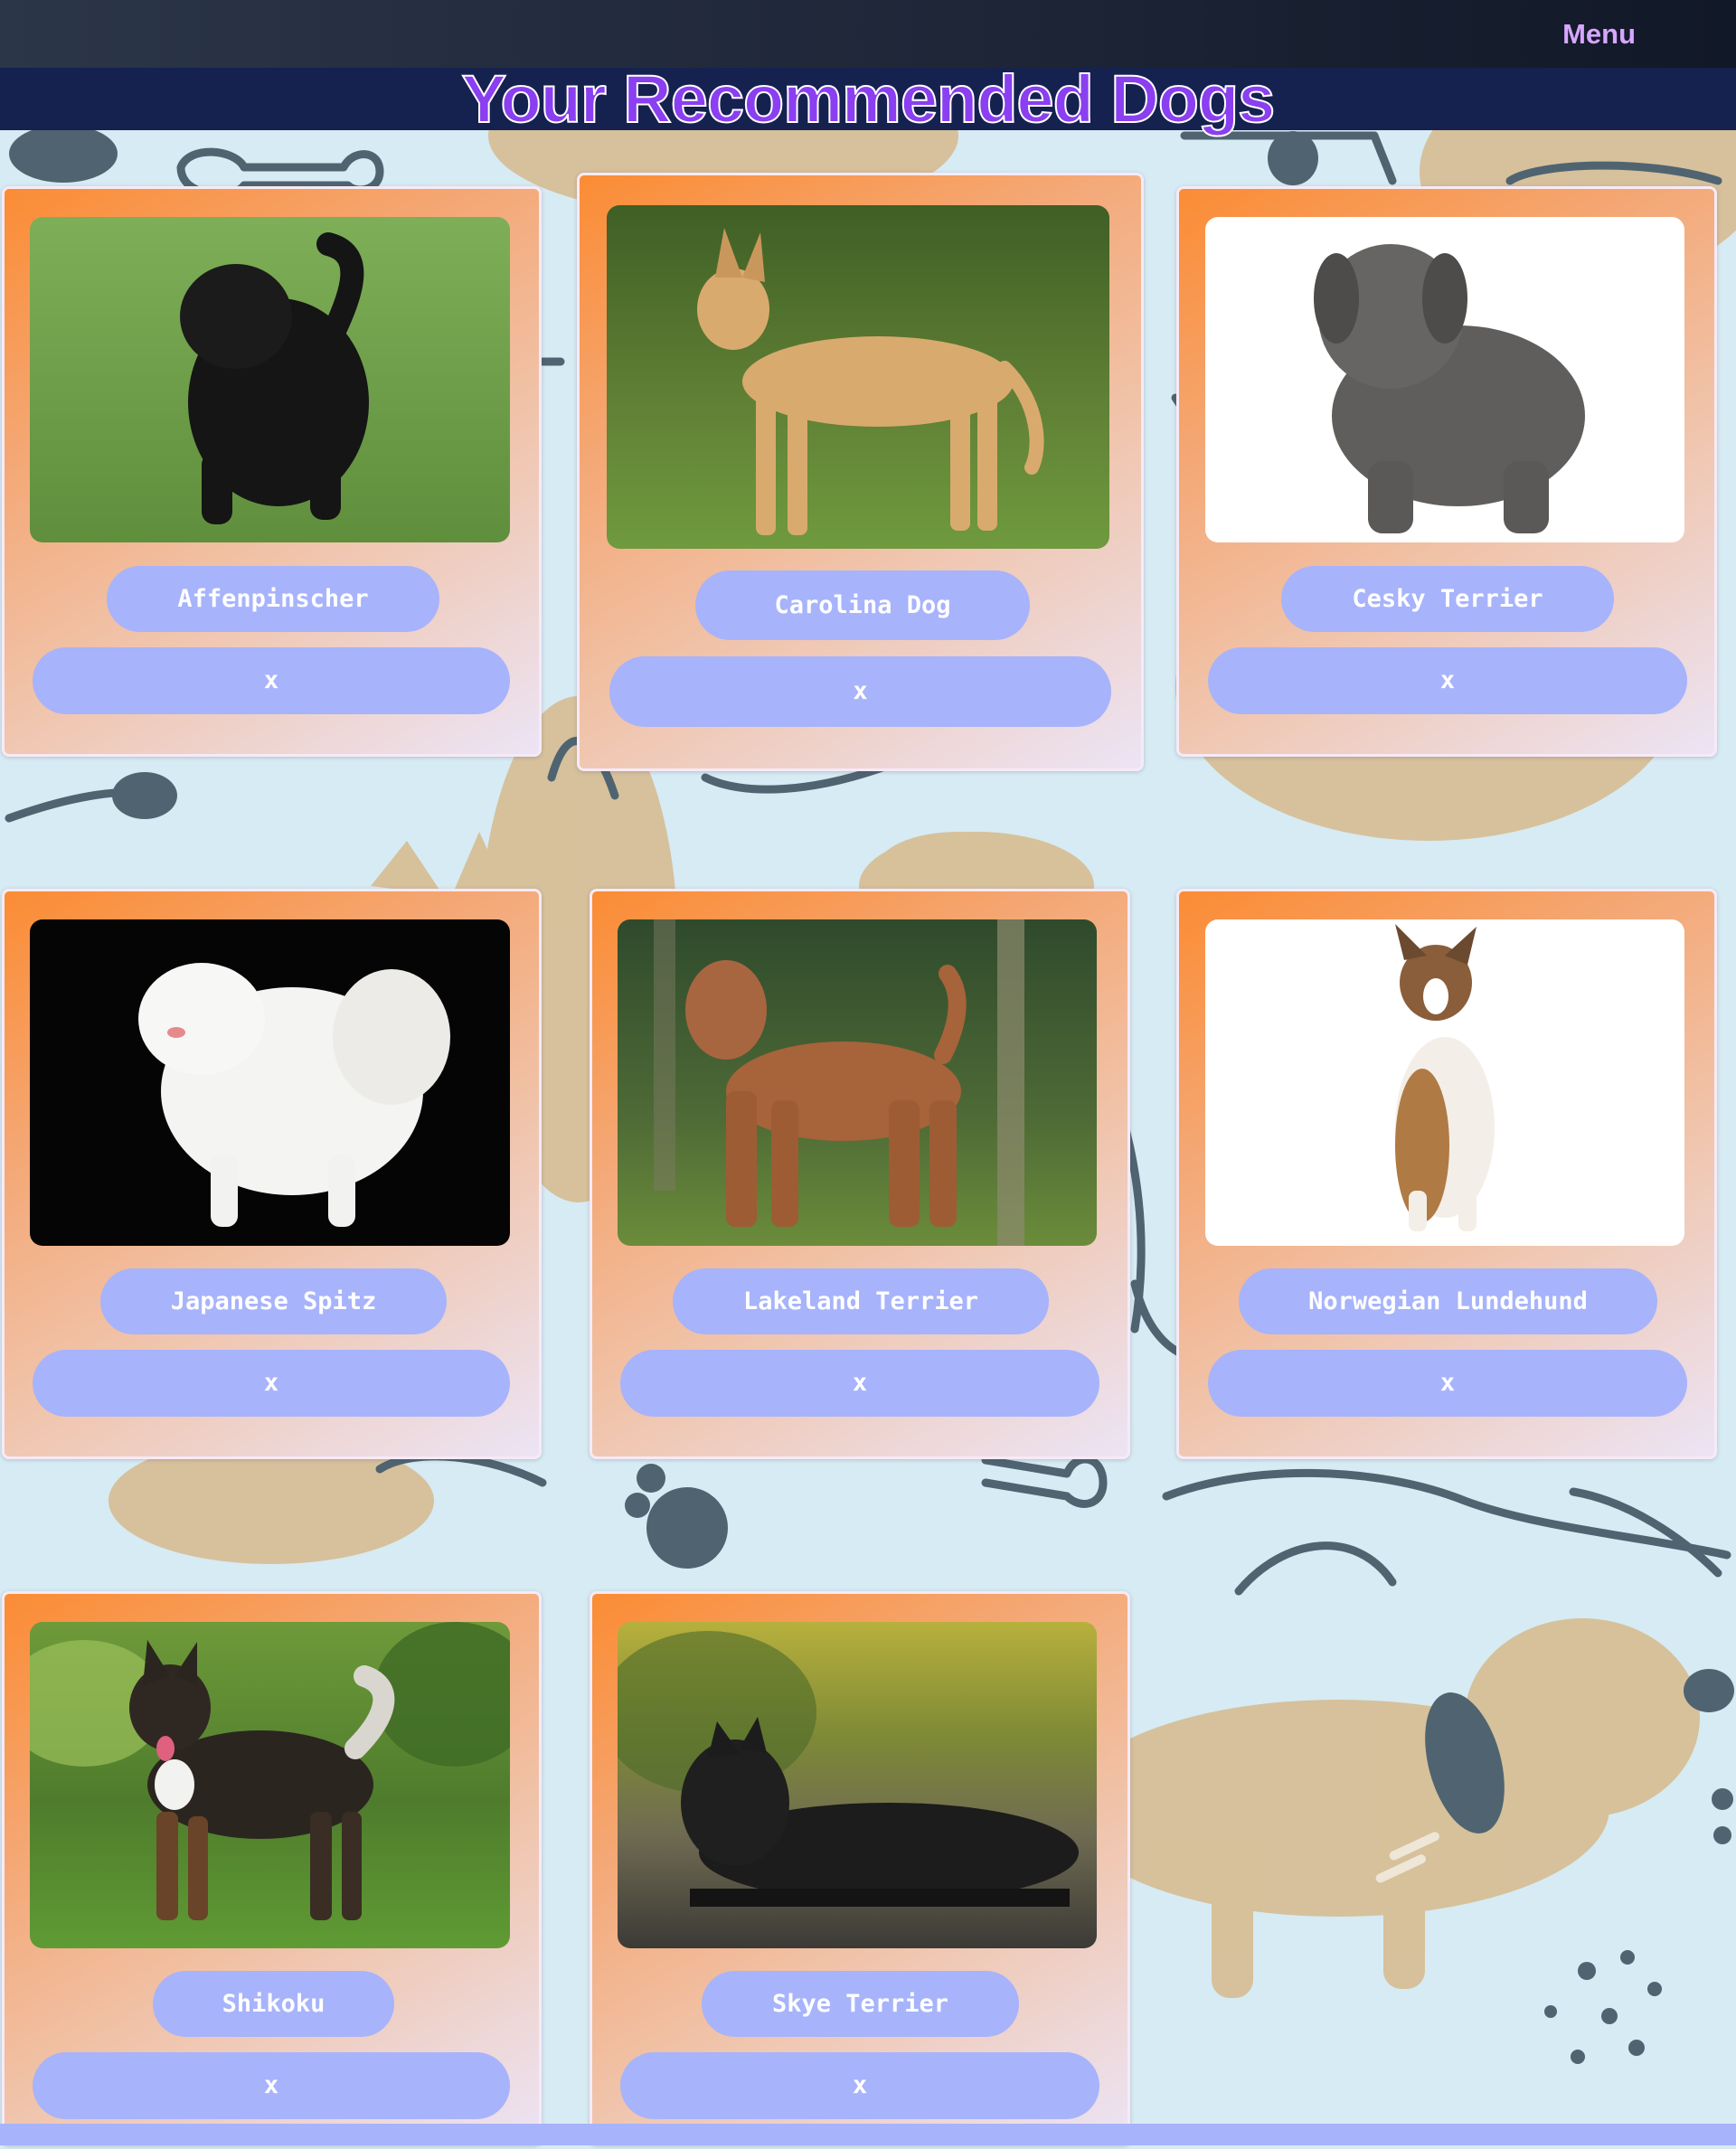 The image size is (1736, 2149). Describe the element at coordinates (1599, 35) in the screenshot. I see `menu-link: Menu` at that location.